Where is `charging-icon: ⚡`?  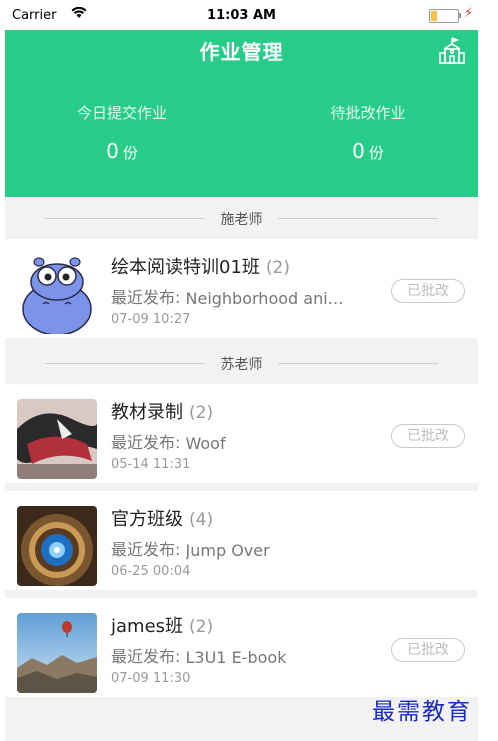
charging-icon: ⚡ is located at coordinates (469, 13).